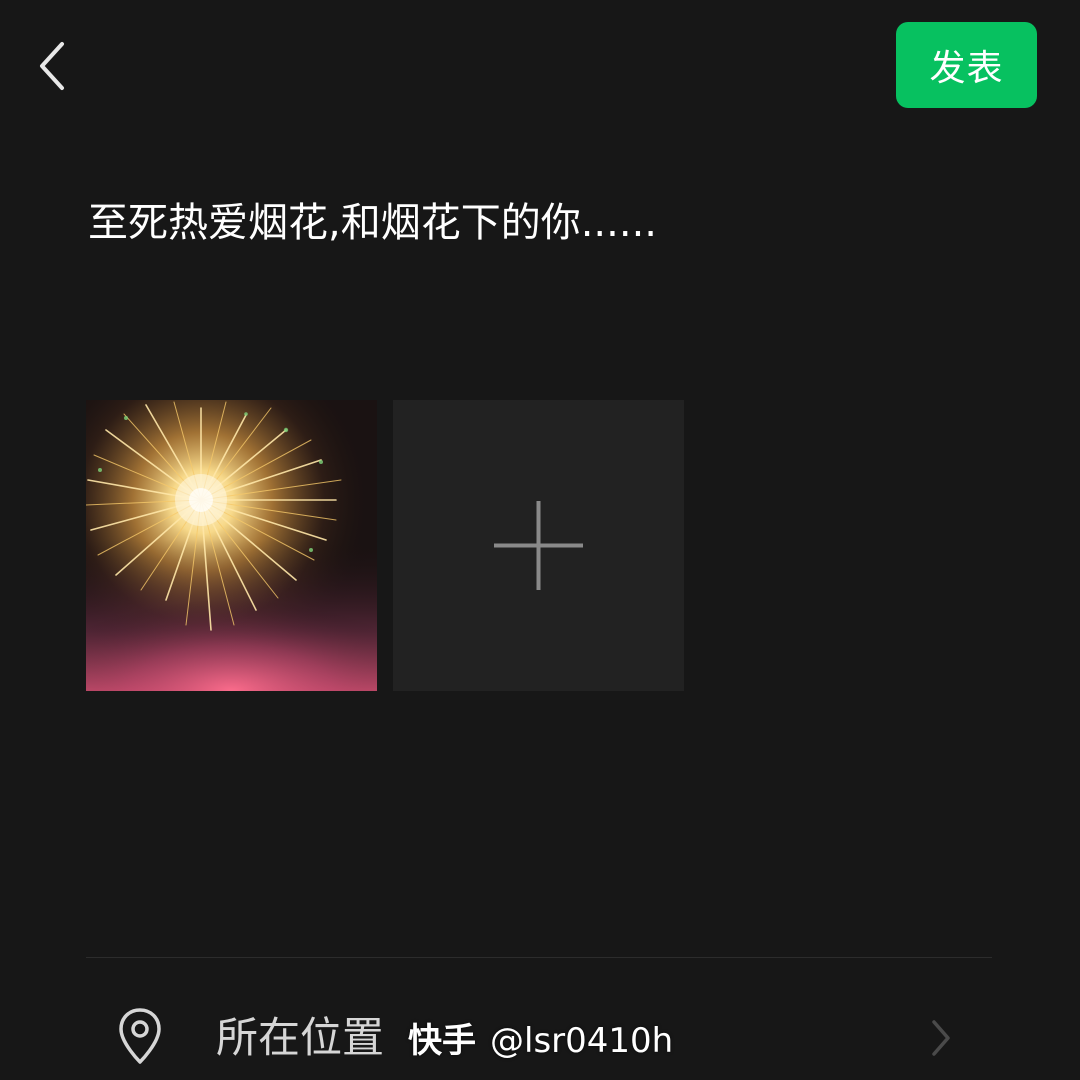  What do you see at coordinates (941, 1038) in the screenshot?
I see `chevron-right-icon` at bounding box center [941, 1038].